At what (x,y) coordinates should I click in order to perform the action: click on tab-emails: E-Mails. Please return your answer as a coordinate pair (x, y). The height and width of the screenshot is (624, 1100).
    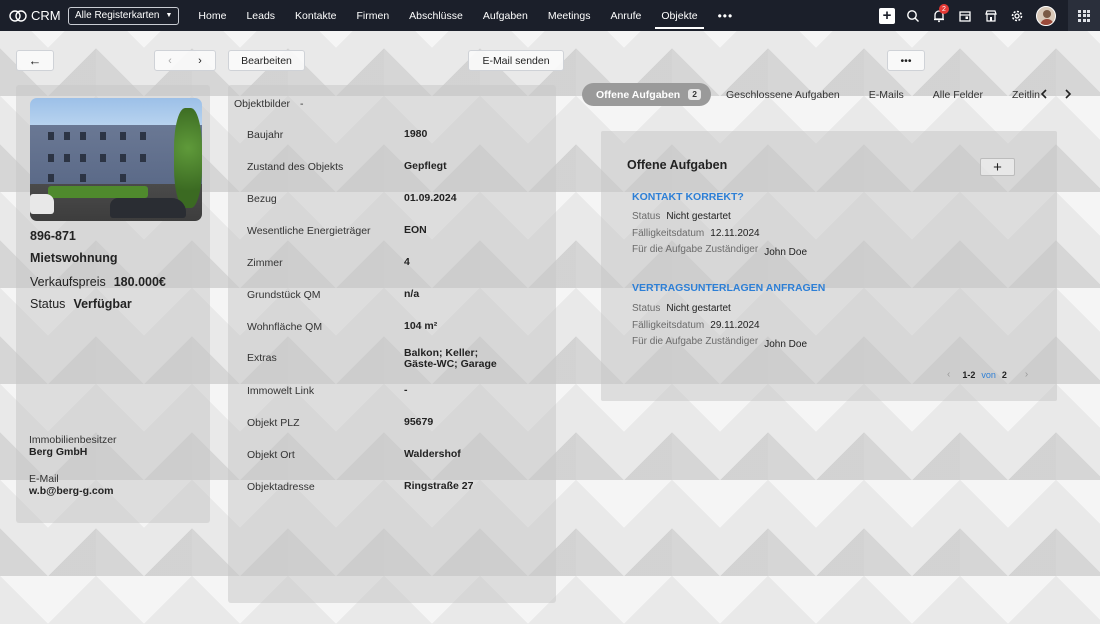
    Looking at the image, I should click on (872, 95).